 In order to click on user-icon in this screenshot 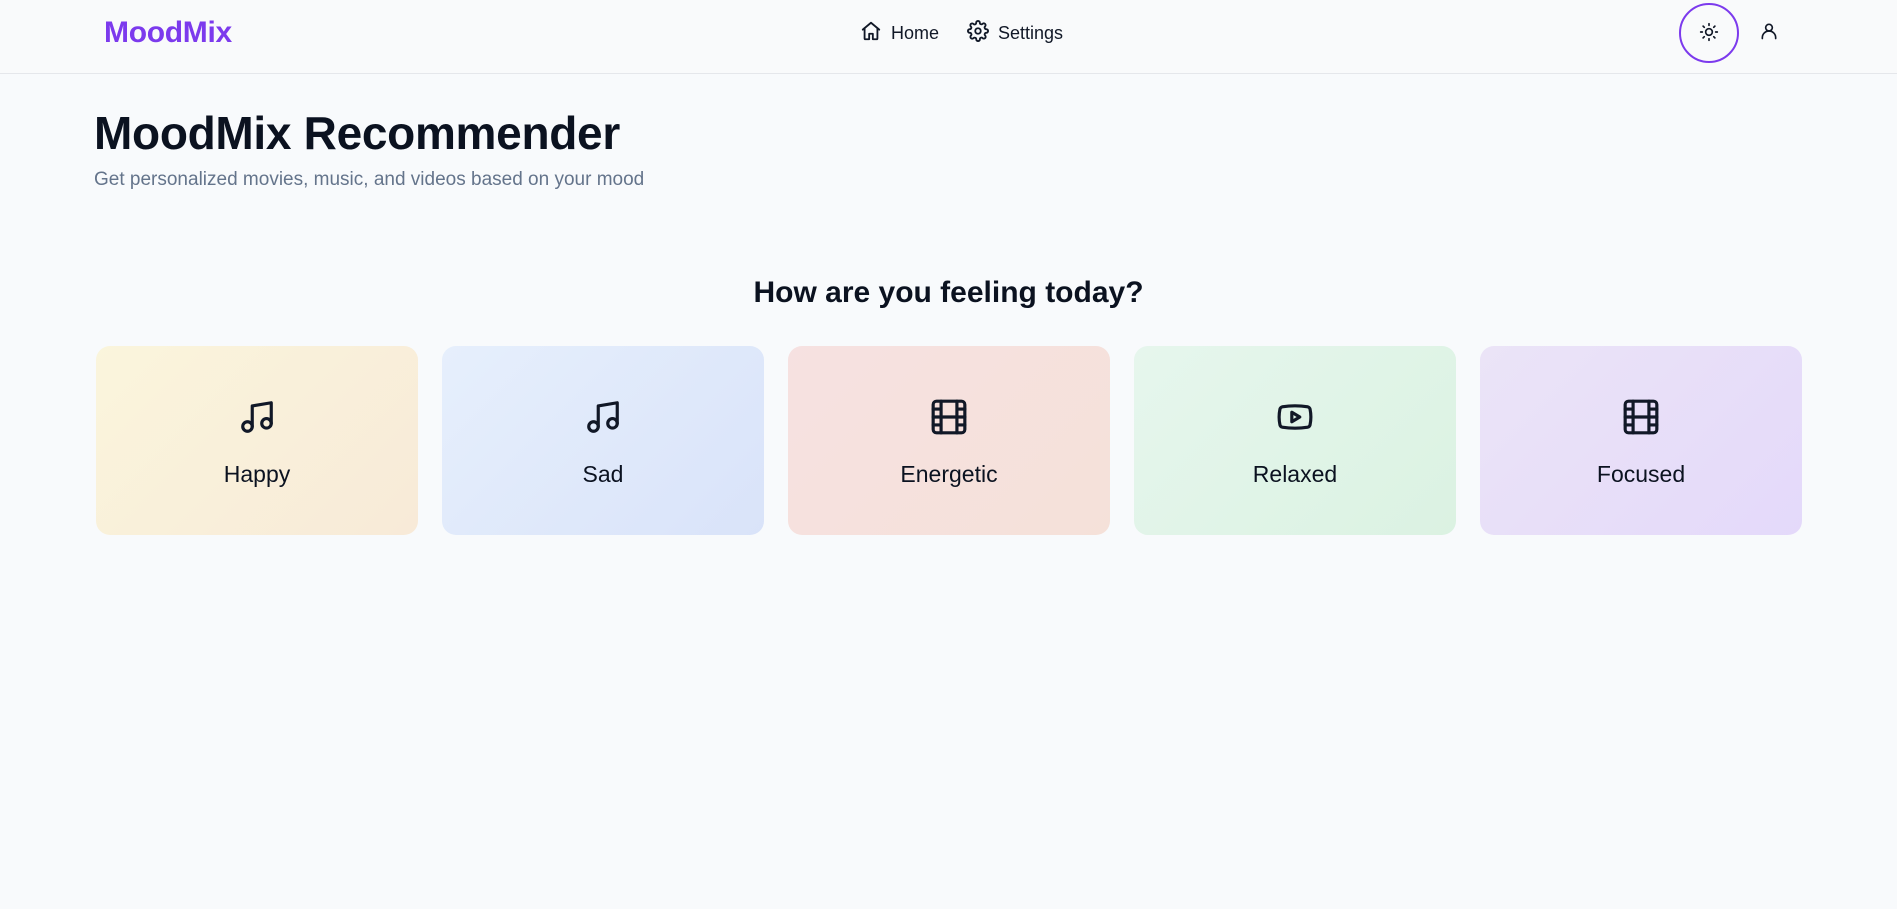, I will do `click(1769, 33)`.